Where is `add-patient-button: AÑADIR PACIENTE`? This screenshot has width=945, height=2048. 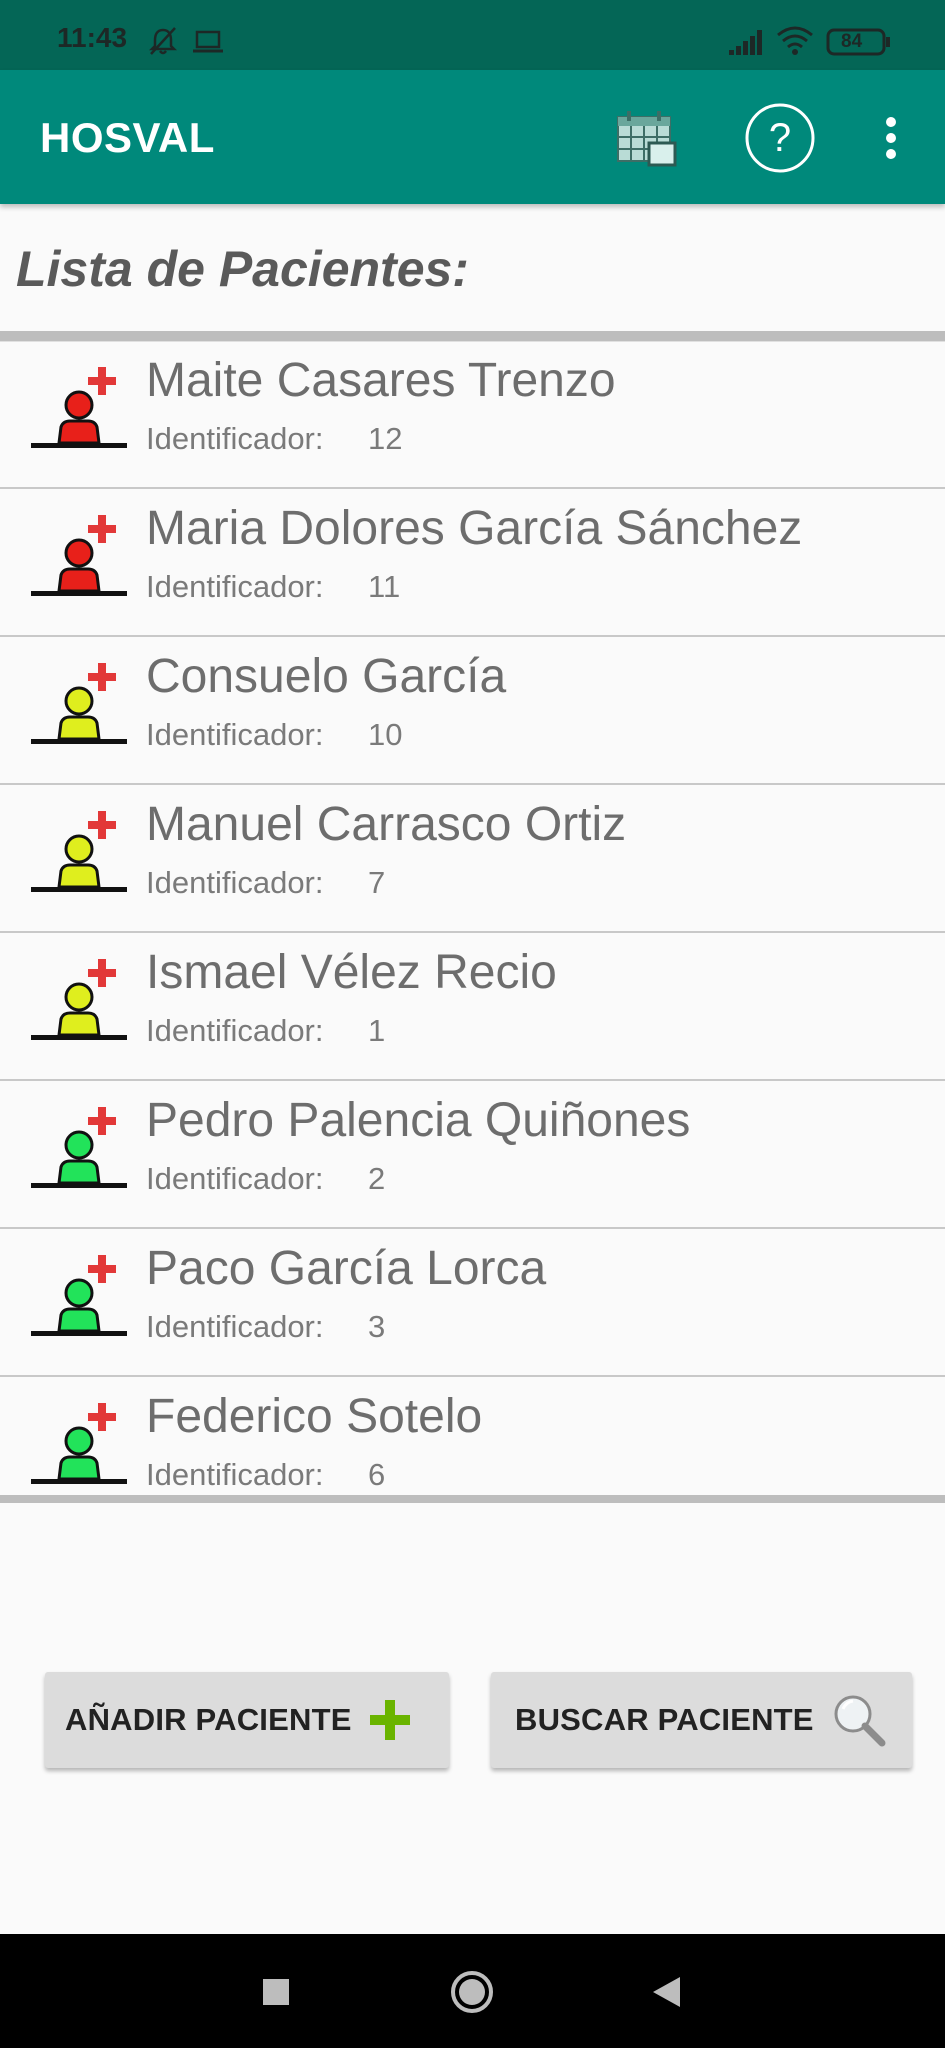 add-patient-button: AÑADIR PACIENTE is located at coordinates (247, 1720).